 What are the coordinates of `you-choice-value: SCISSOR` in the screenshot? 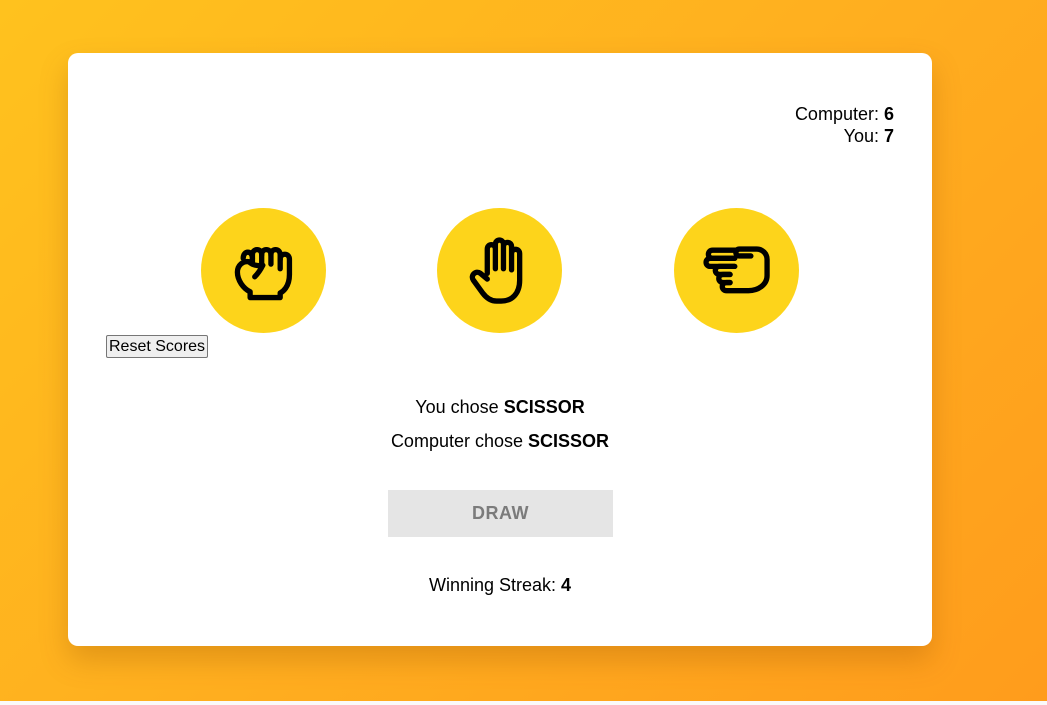 It's located at (544, 407).